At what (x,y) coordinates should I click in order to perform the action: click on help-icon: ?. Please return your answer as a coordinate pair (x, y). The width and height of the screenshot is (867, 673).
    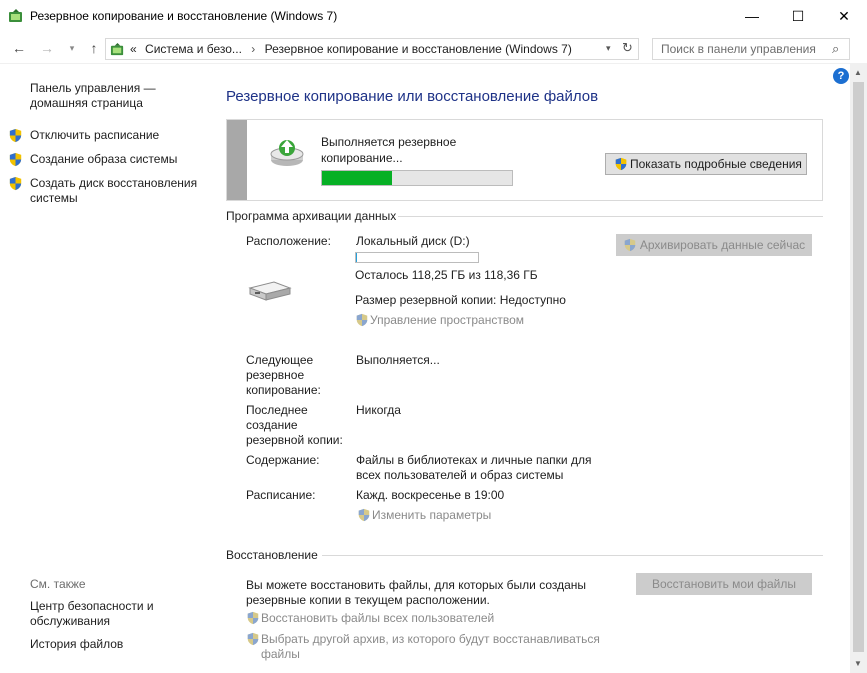
    Looking at the image, I should click on (841, 76).